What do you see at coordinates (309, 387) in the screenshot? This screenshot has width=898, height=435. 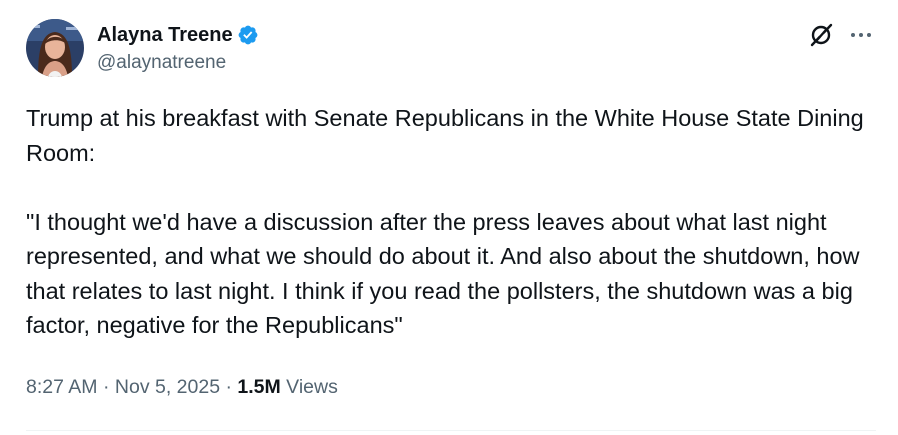 I see `views-label: Views` at bounding box center [309, 387].